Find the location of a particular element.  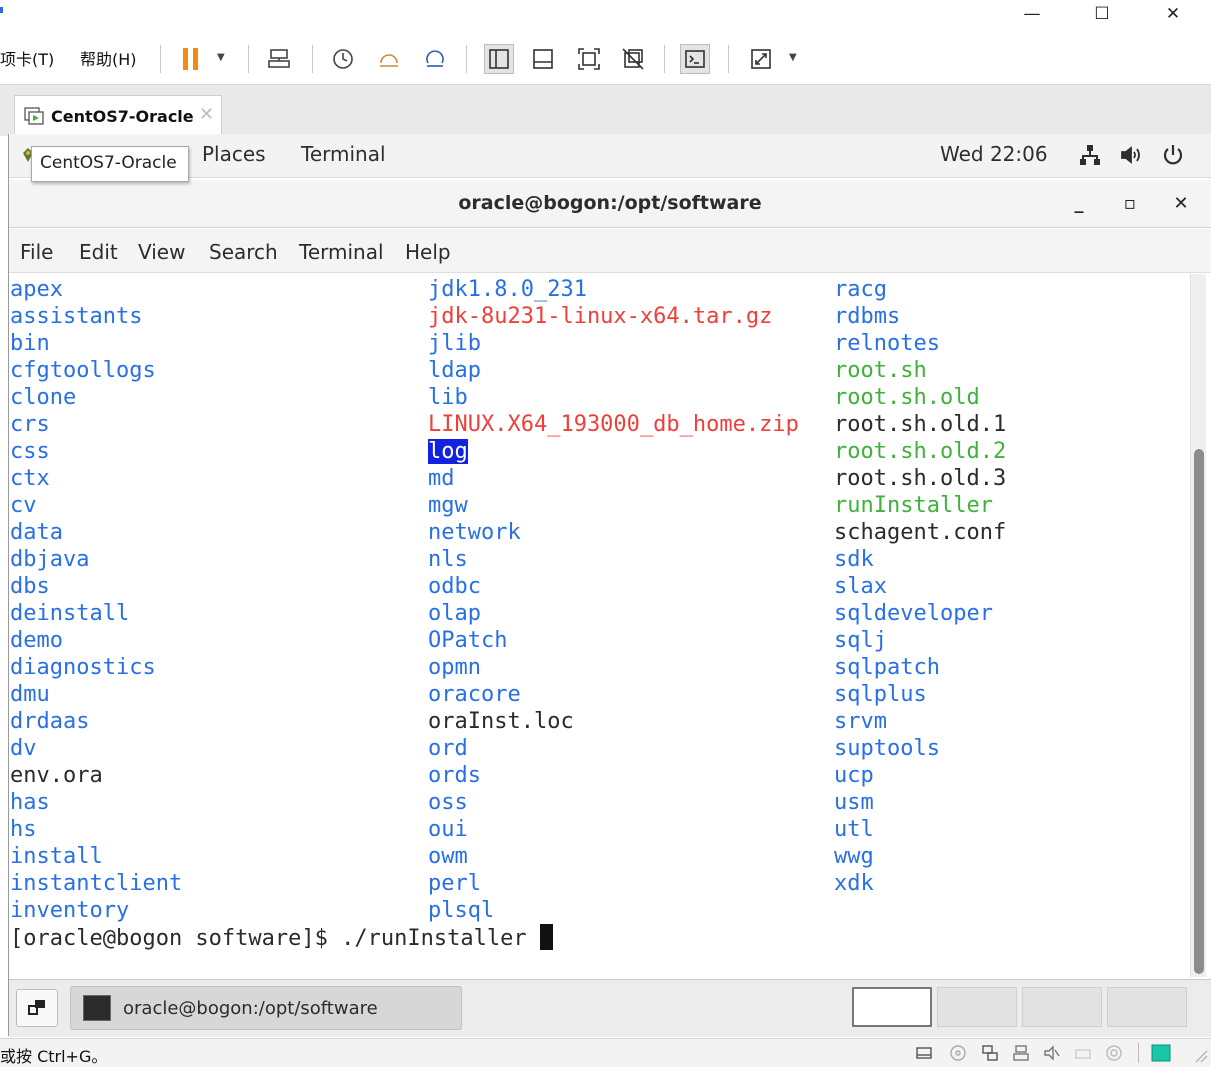

resize-grip-icon is located at coordinates (1200, 1057).